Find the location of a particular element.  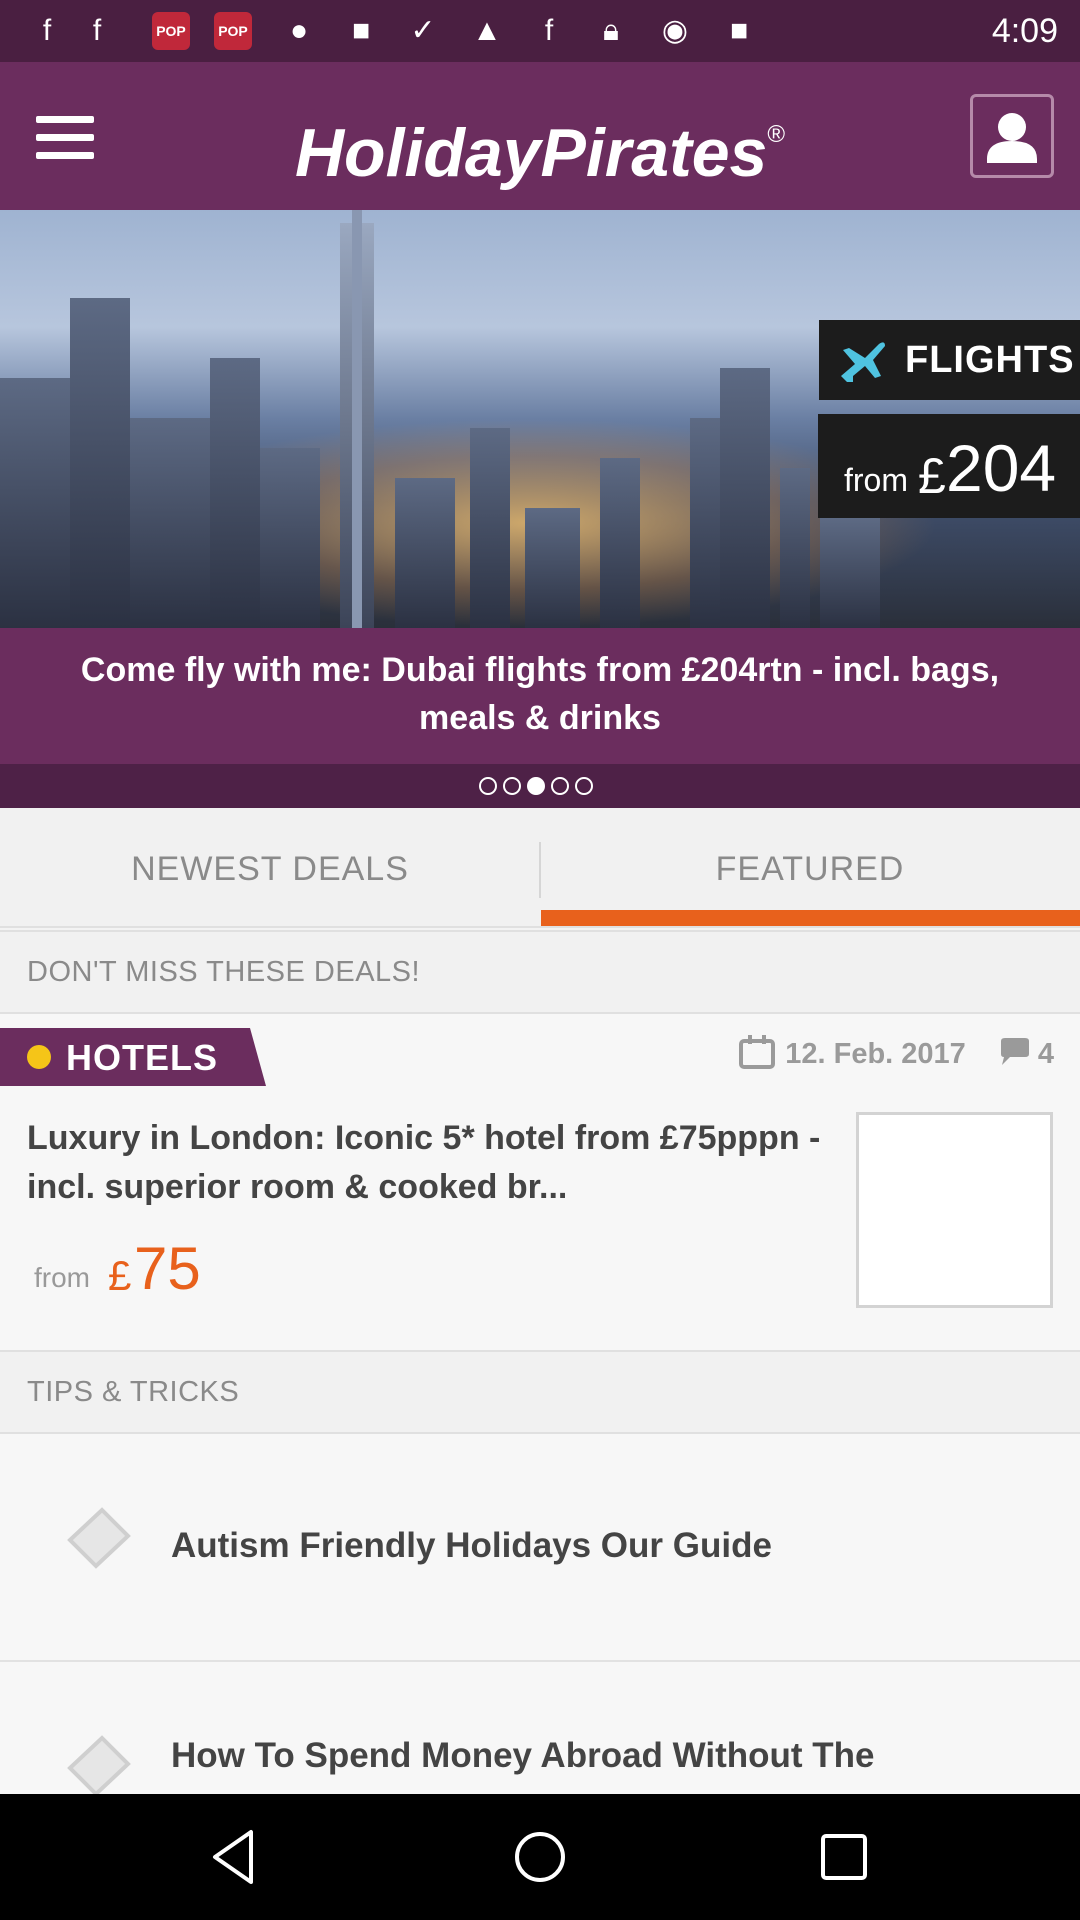

square-app-icon: ■ is located at coordinates (361, 30).